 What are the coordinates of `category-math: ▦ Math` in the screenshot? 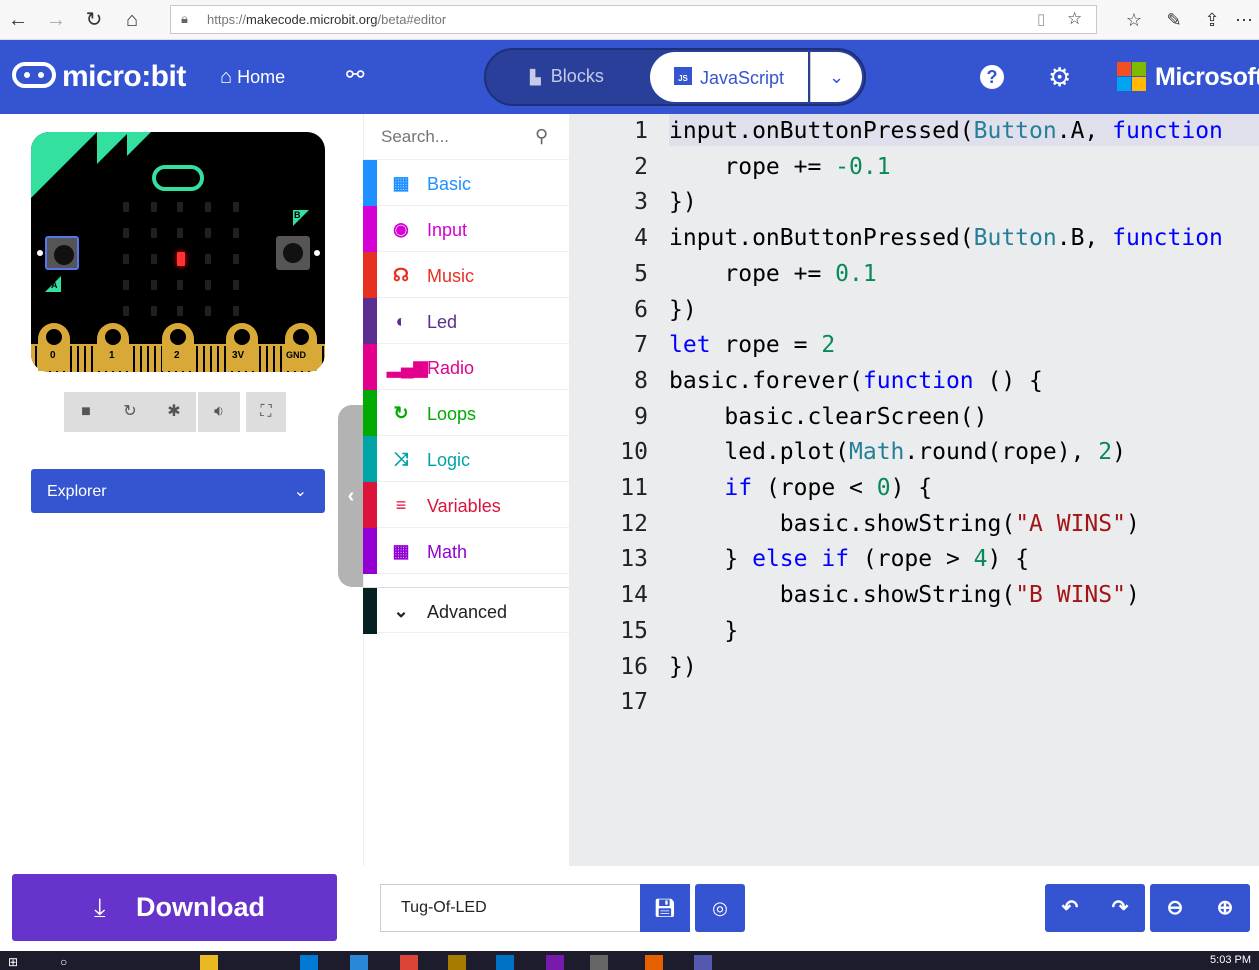 It's located at (466, 551).